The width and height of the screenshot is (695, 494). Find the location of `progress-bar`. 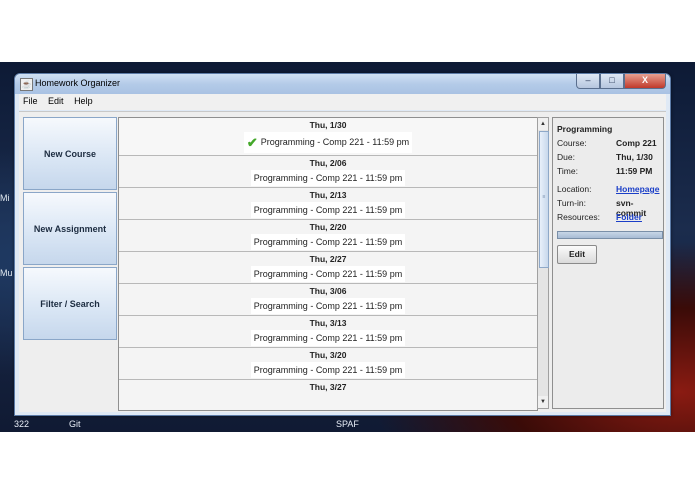

progress-bar is located at coordinates (610, 235).